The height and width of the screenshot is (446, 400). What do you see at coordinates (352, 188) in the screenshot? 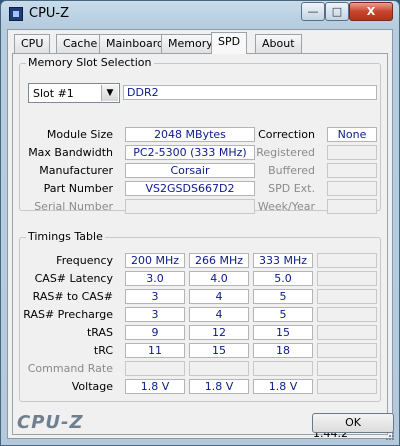
I see `spd-ext-field` at bounding box center [352, 188].